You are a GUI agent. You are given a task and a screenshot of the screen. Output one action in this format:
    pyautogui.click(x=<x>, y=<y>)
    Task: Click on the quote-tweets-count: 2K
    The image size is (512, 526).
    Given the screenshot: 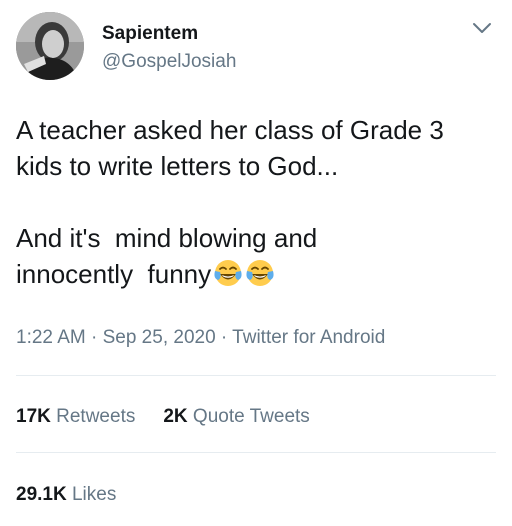 What is the action you would take?
    pyautogui.click(x=175, y=416)
    